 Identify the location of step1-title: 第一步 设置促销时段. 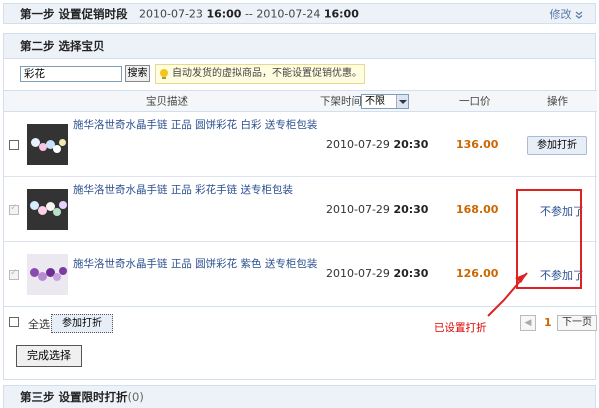
(74, 13).